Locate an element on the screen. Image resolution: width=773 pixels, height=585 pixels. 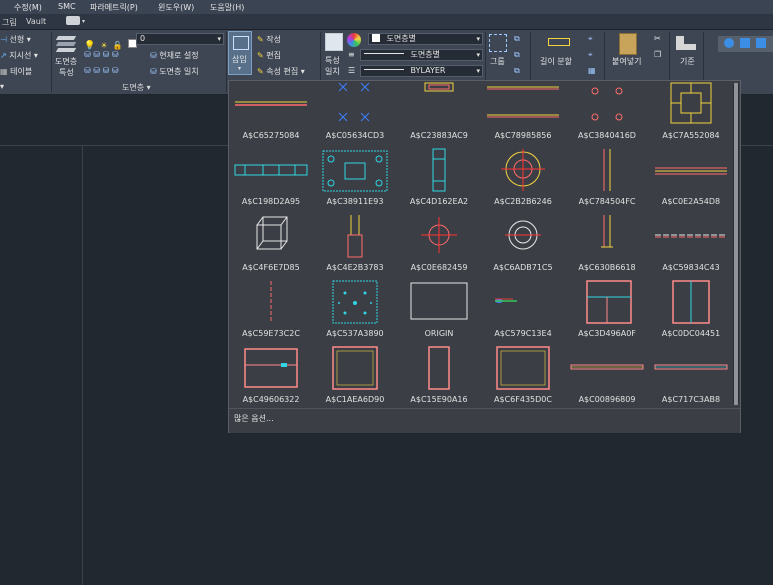
paste-label: 붙여넣기 is located at coordinates (626, 61).